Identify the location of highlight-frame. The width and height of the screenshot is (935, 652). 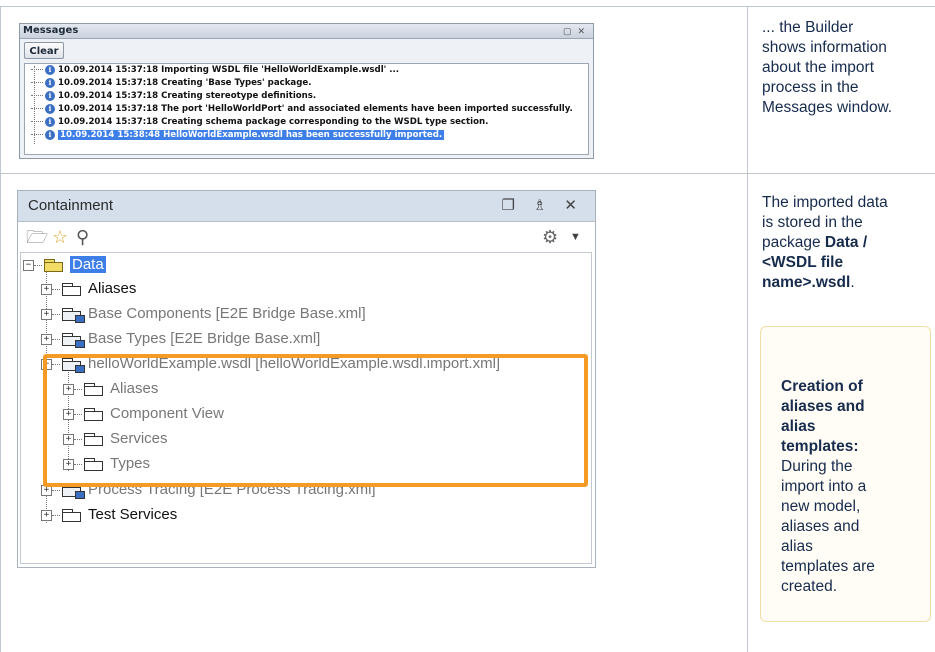
(315, 420).